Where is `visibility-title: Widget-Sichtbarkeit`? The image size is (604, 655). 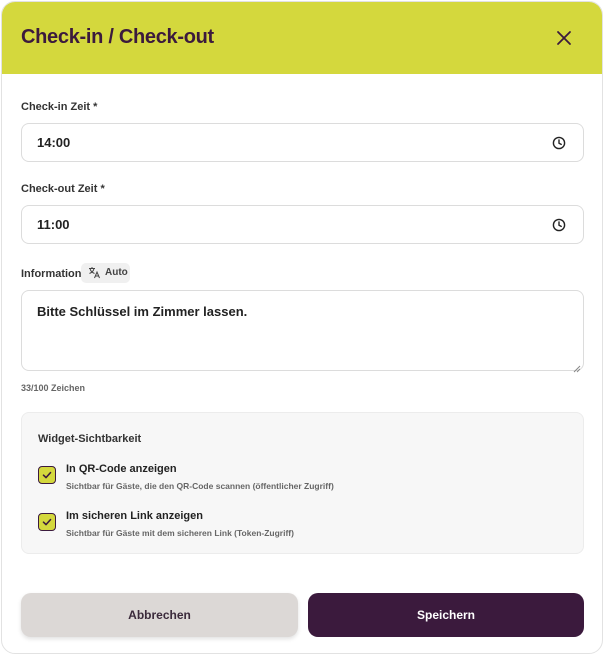 visibility-title: Widget-Sichtbarkeit is located at coordinates (90, 439).